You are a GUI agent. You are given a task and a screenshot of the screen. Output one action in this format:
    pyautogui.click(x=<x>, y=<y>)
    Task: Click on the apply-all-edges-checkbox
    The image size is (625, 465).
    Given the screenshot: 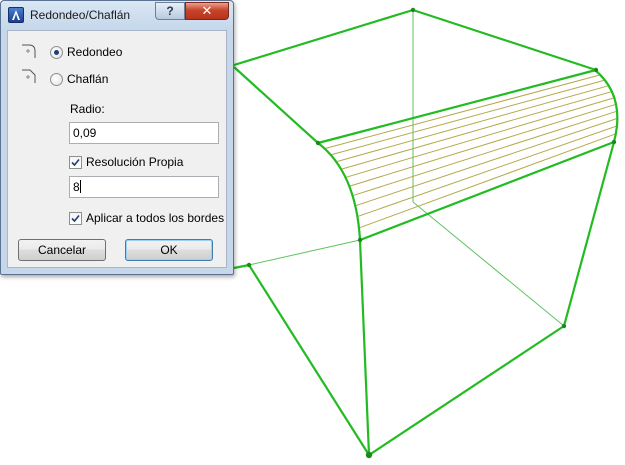 What is the action you would take?
    pyautogui.click(x=75, y=218)
    